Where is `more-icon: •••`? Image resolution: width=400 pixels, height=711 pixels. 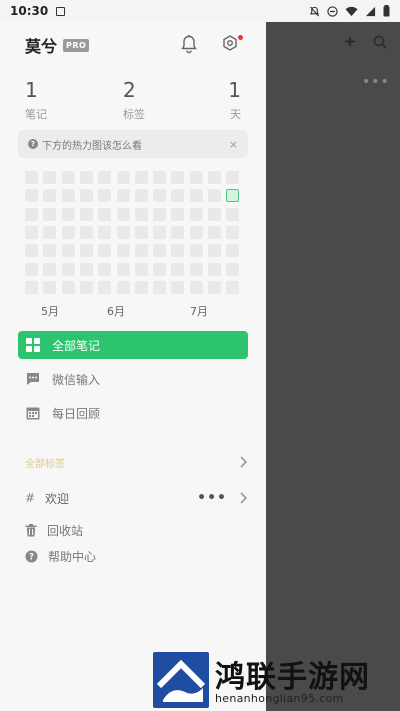 more-icon: ••• is located at coordinates (212, 498).